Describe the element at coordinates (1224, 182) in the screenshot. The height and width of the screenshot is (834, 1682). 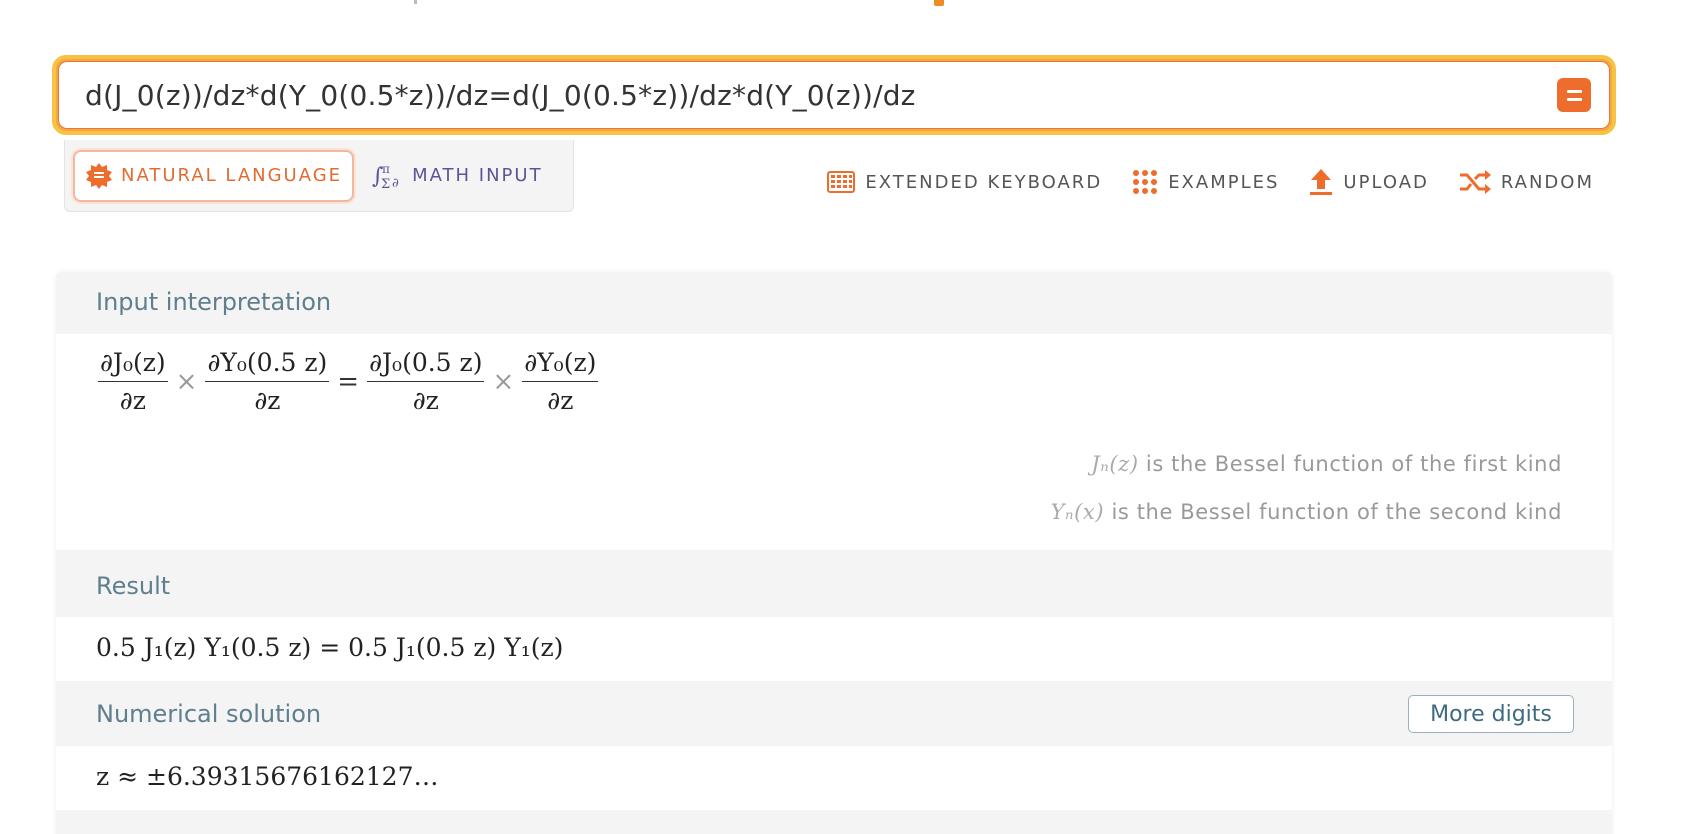
I see `examples-label: EXAMPLES` at that location.